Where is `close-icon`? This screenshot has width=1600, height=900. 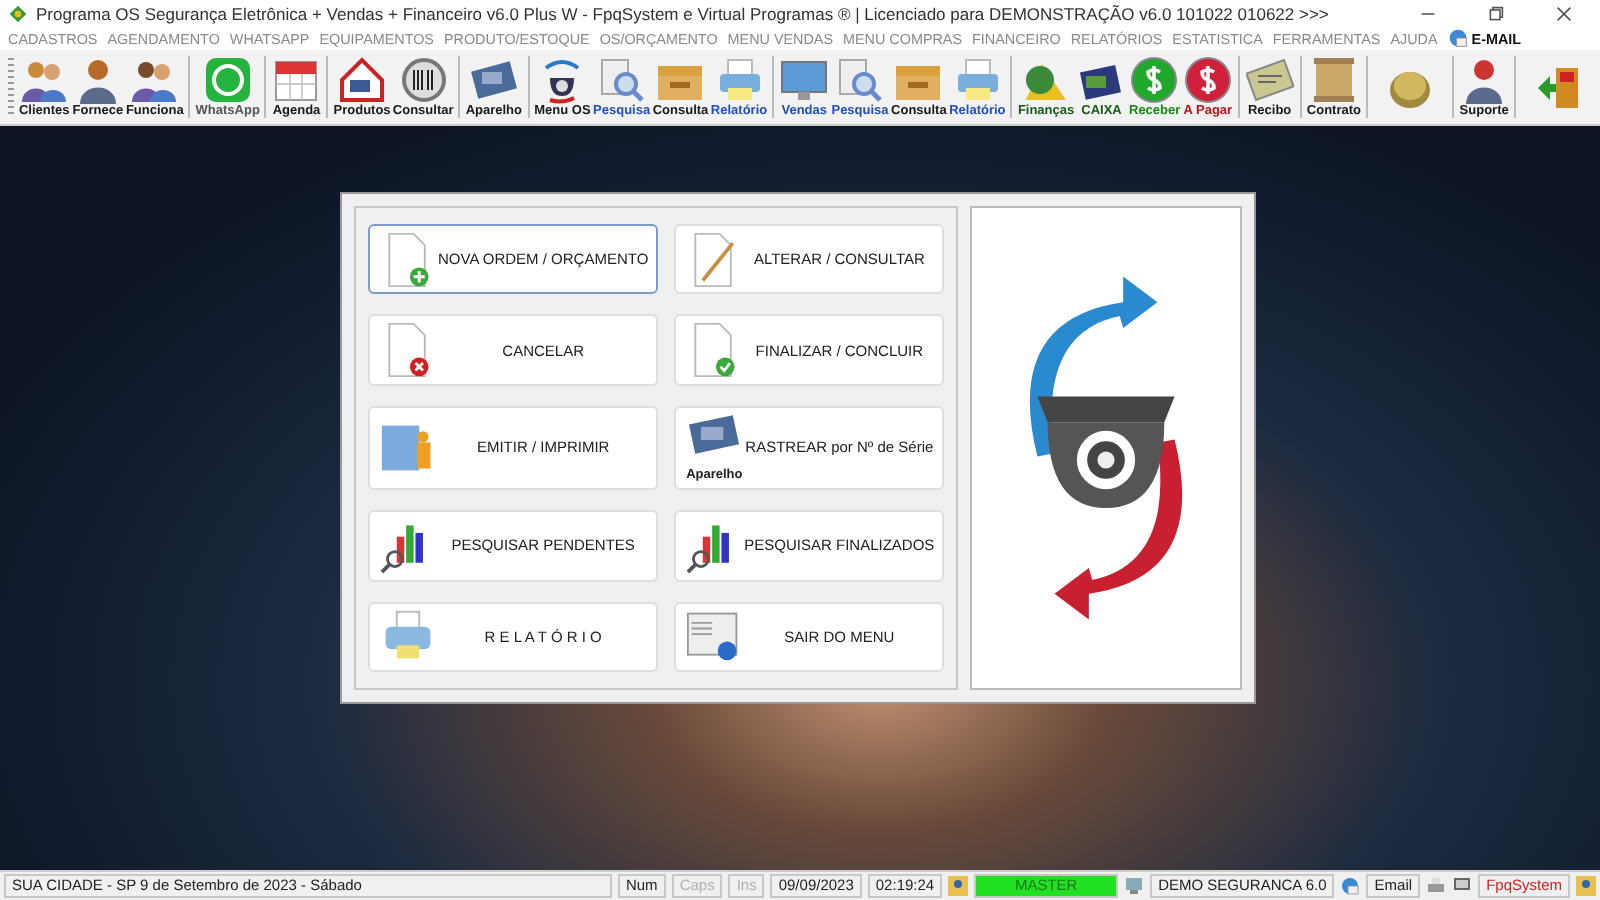
close-icon is located at coordinates (1564, 13).